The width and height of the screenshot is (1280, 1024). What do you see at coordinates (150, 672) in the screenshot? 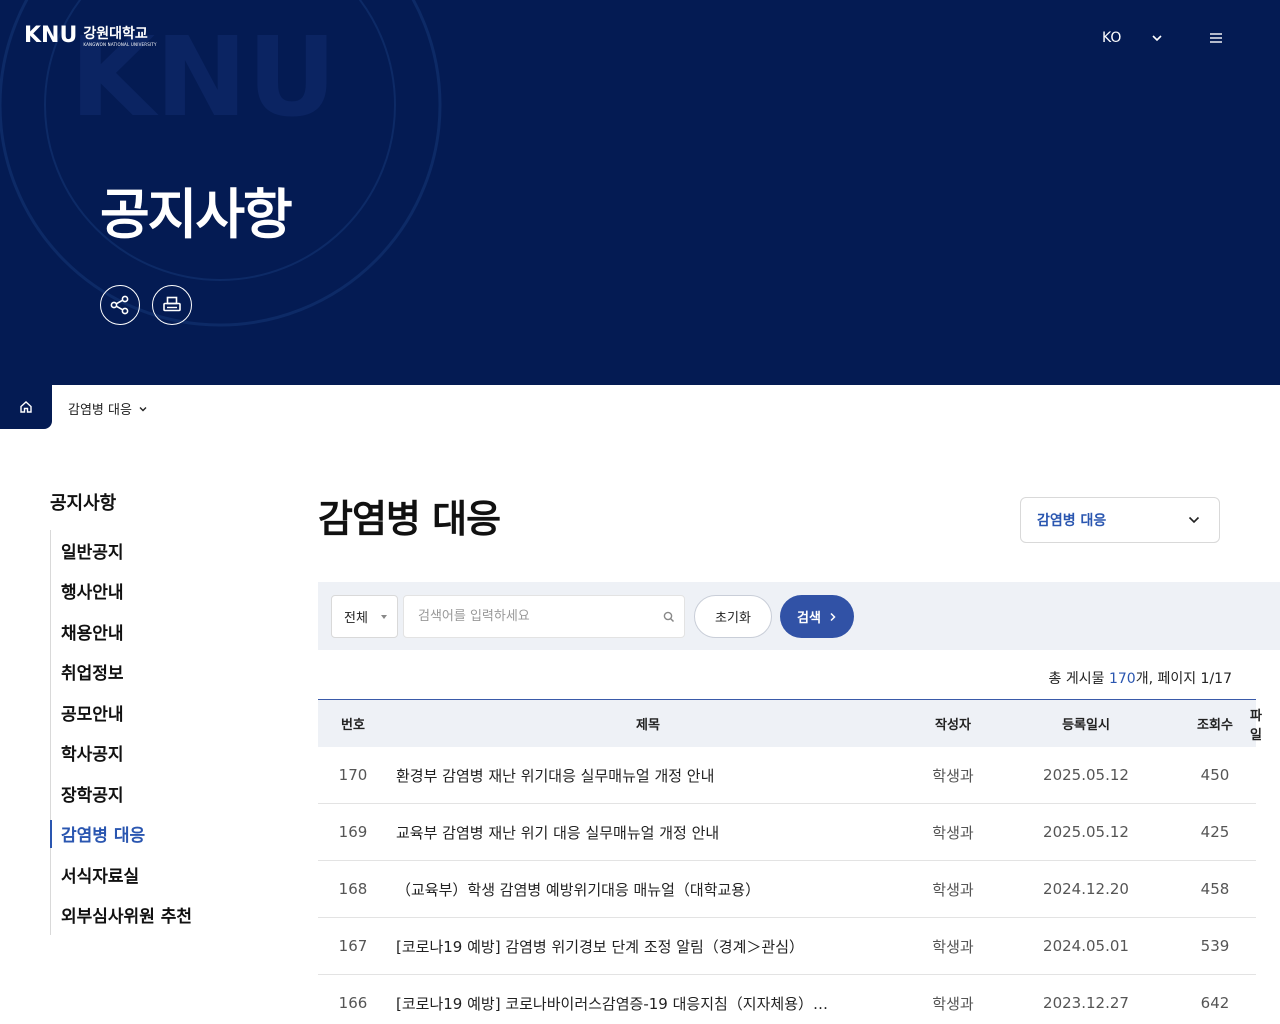
I see `sidebar-item: 취업정보` at bounding box center [150, 672].